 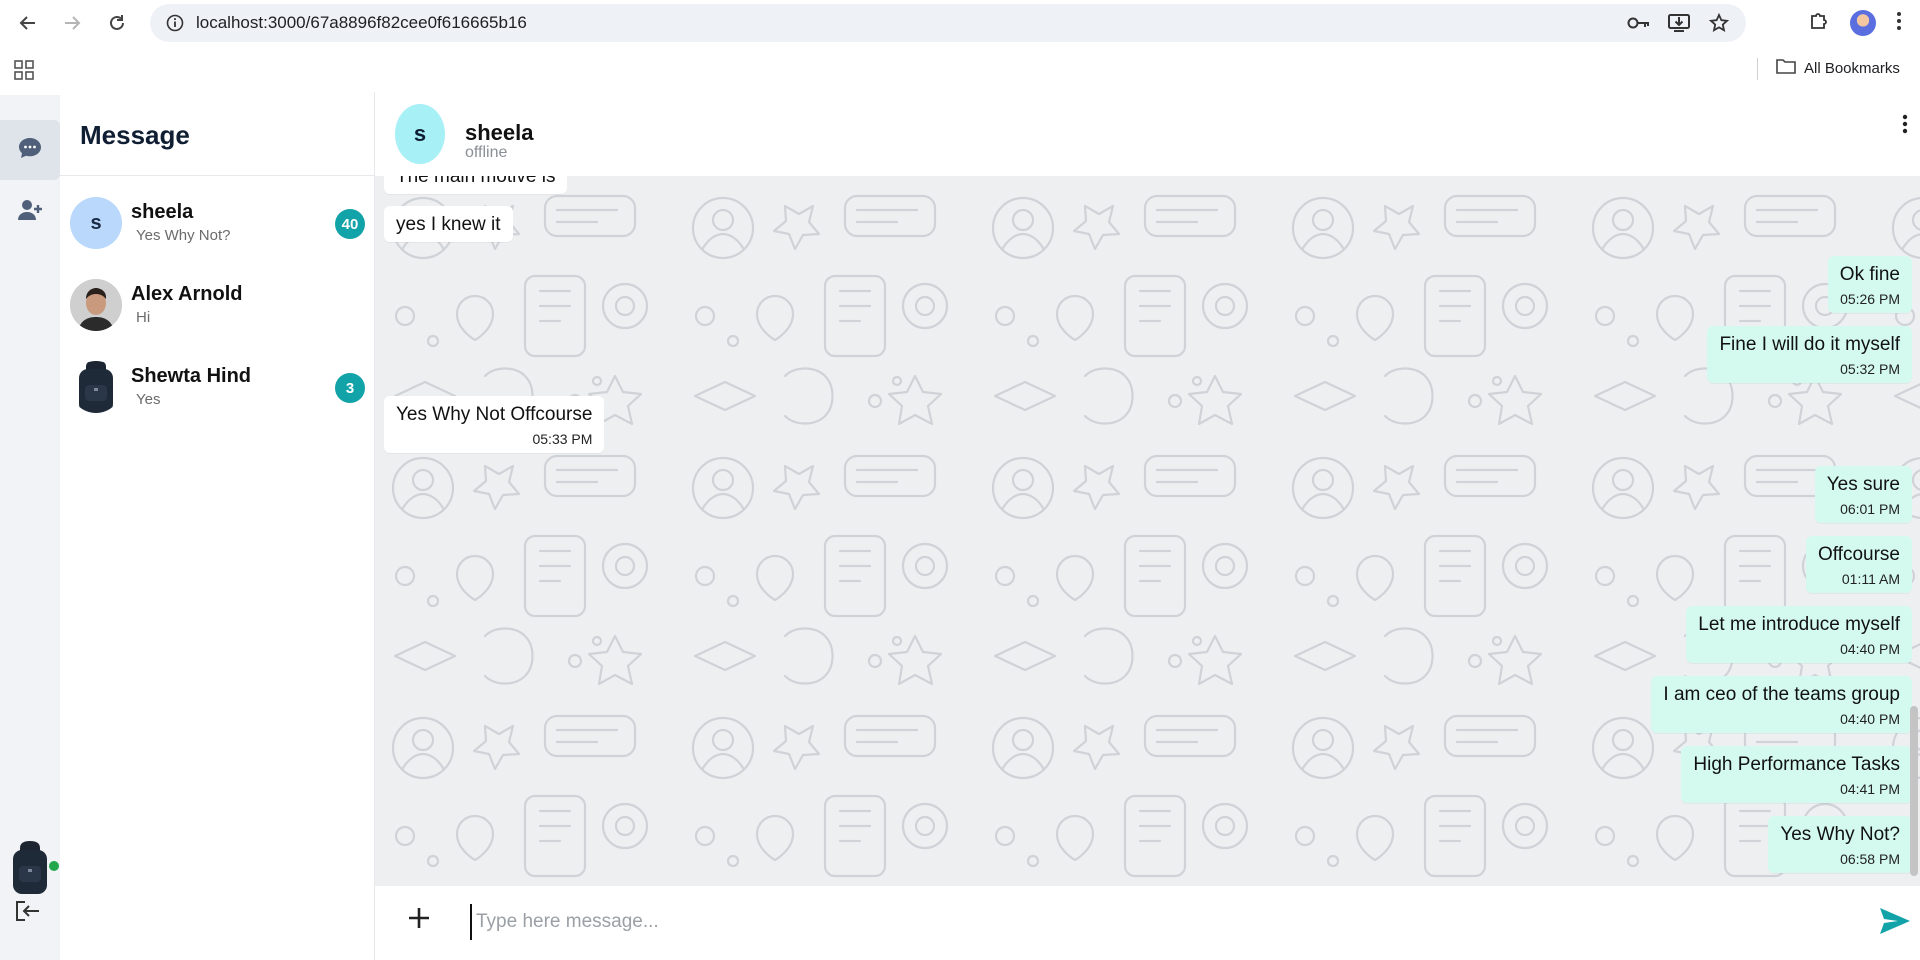 I want to click on message-bubble: yes I knew it, so click(x=448, y=224).